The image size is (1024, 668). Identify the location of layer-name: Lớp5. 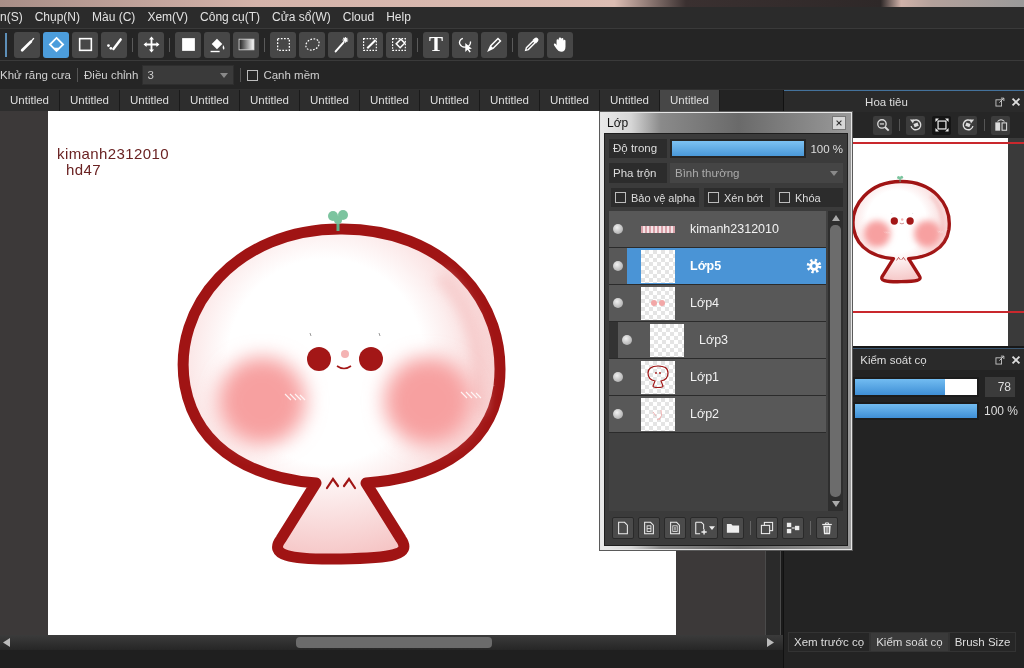
(706, 266).